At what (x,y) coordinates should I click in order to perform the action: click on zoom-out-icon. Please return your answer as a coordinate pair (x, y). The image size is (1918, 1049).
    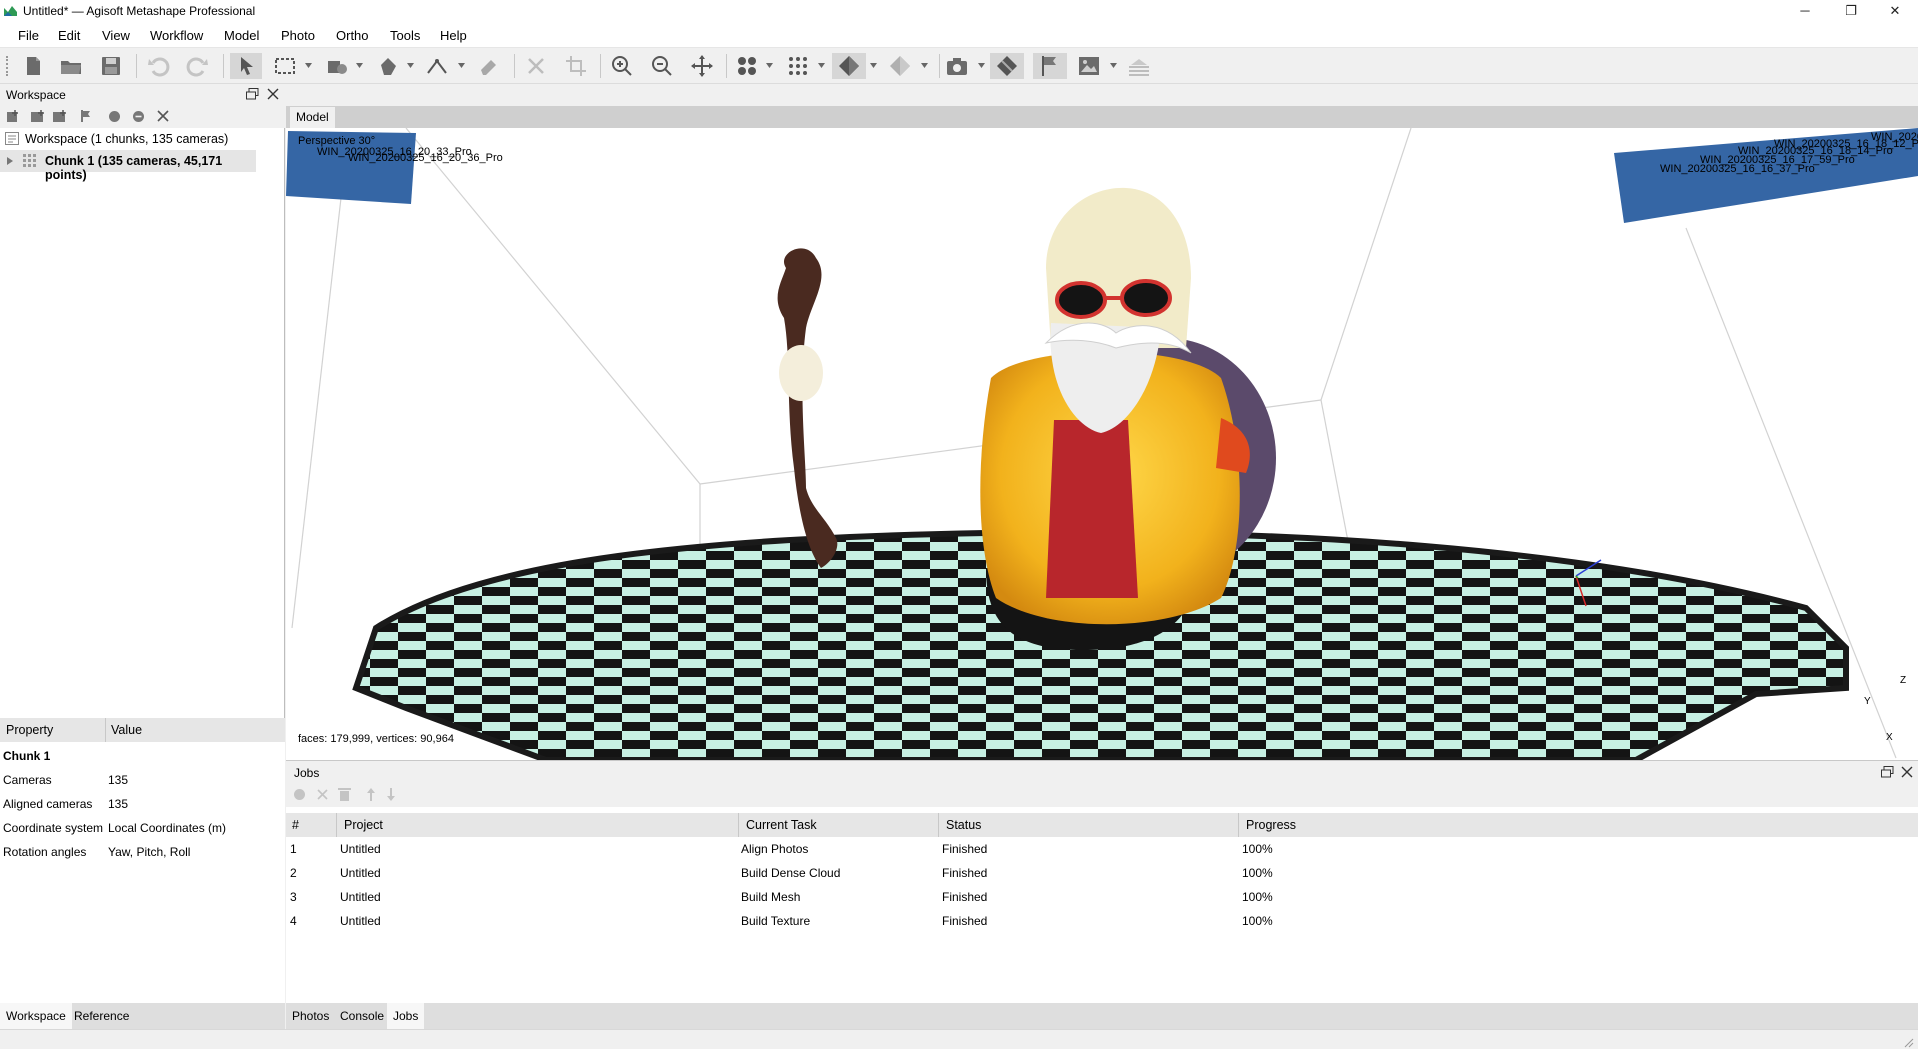
    Looking at the image, I should click on (662, 66).